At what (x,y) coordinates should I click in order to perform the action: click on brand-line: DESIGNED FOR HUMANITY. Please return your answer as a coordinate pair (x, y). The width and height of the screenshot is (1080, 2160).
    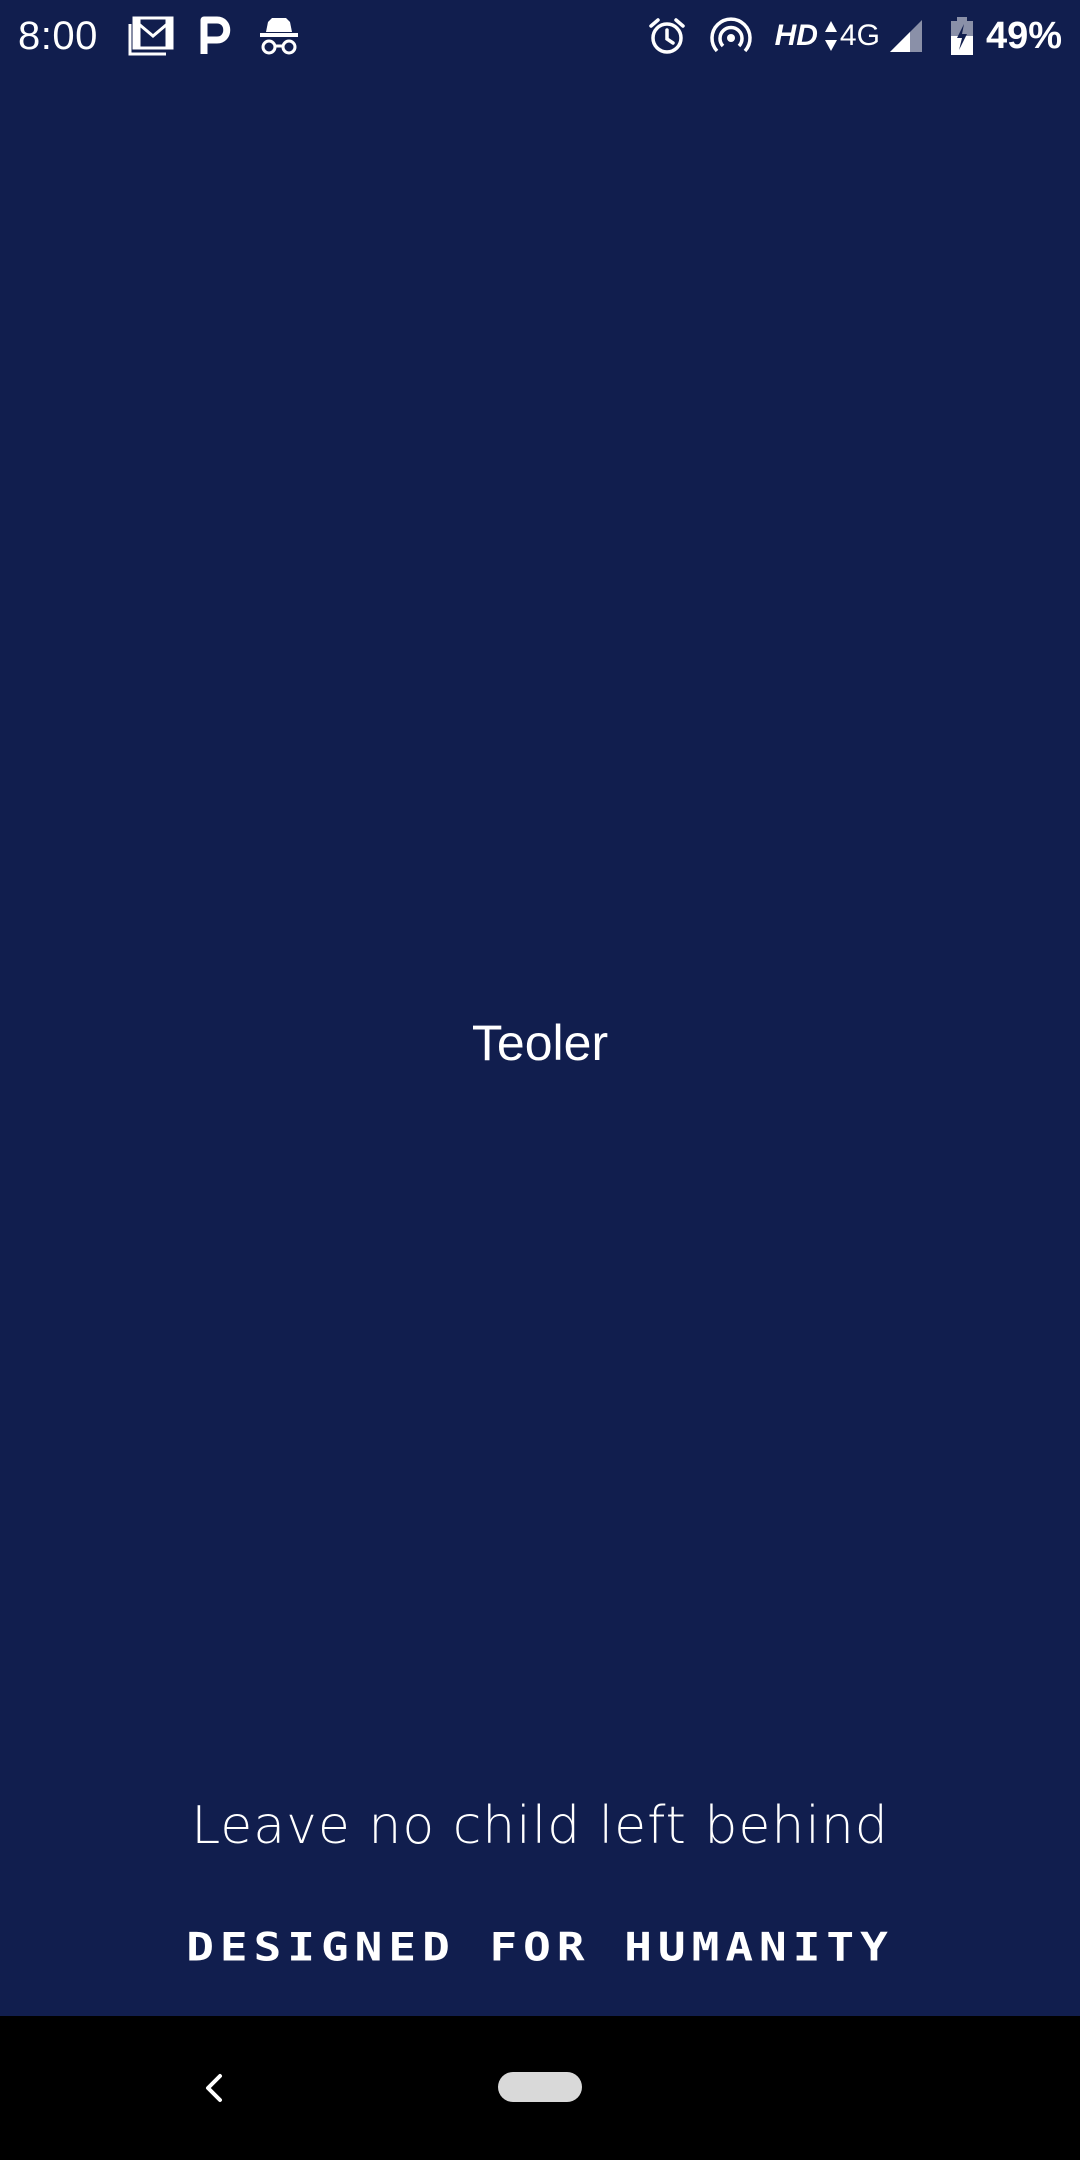
    Looking at the image, I should click on (540, 1947).